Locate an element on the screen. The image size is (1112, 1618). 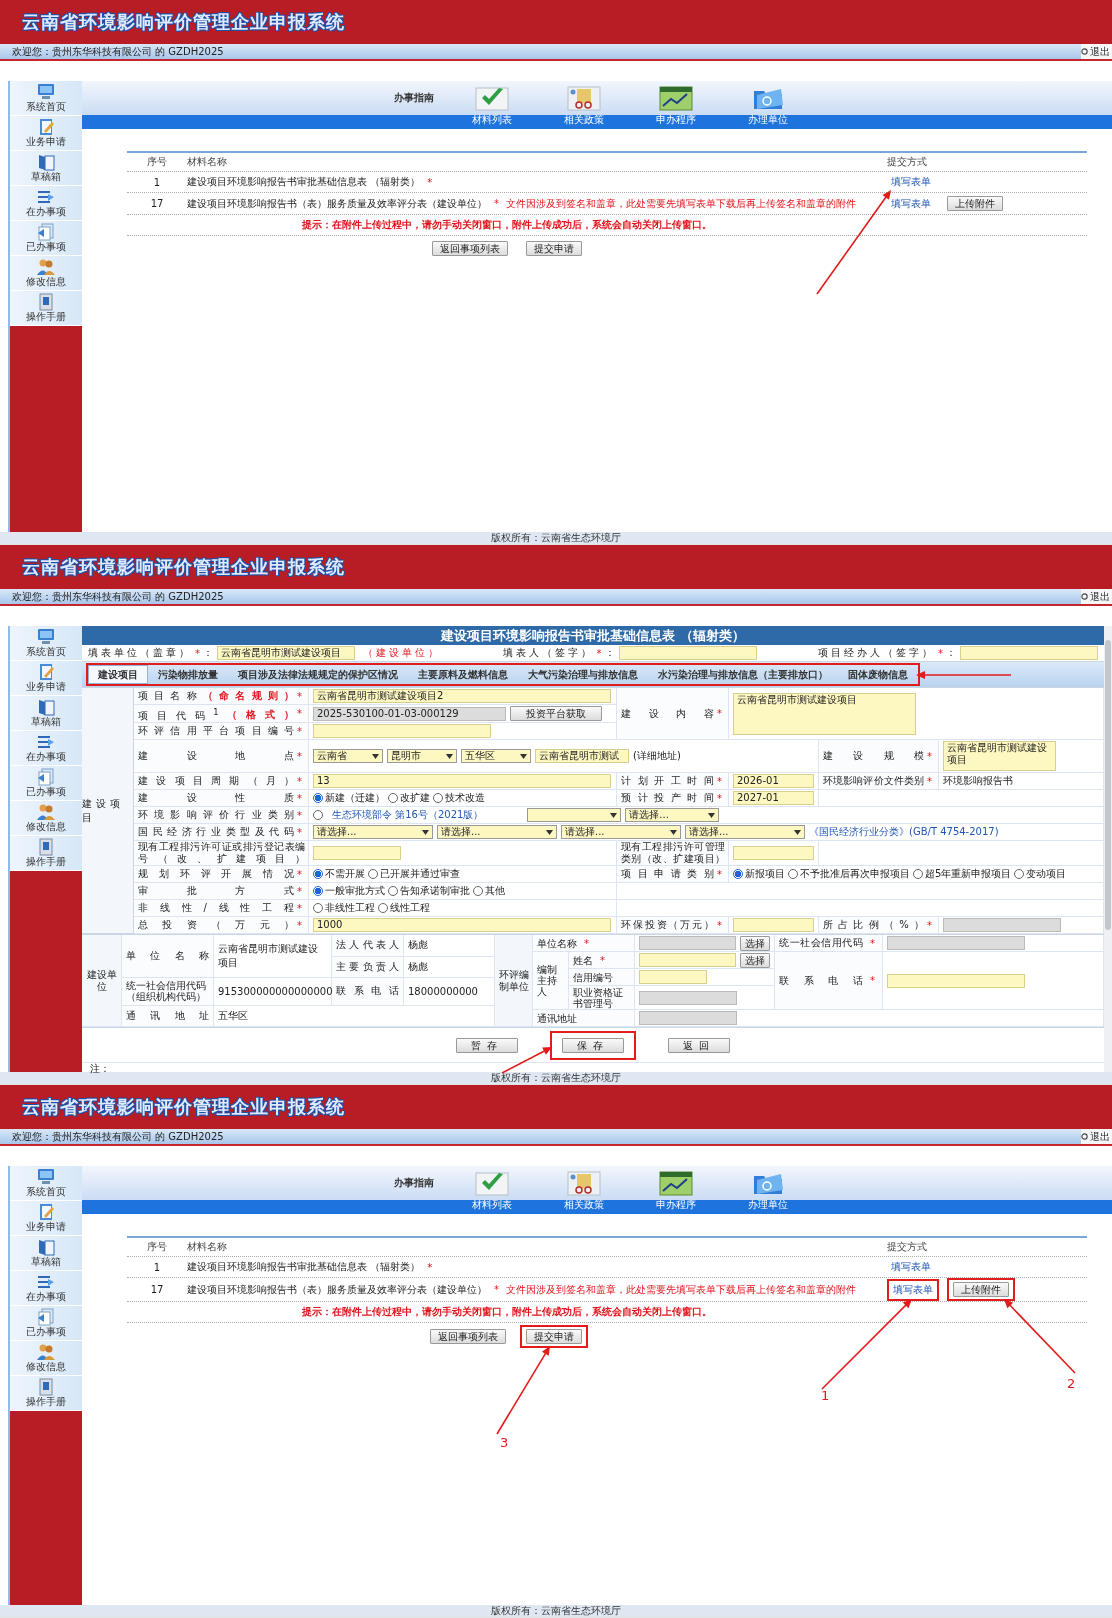
dropdown is located at coordinates (574, 815).